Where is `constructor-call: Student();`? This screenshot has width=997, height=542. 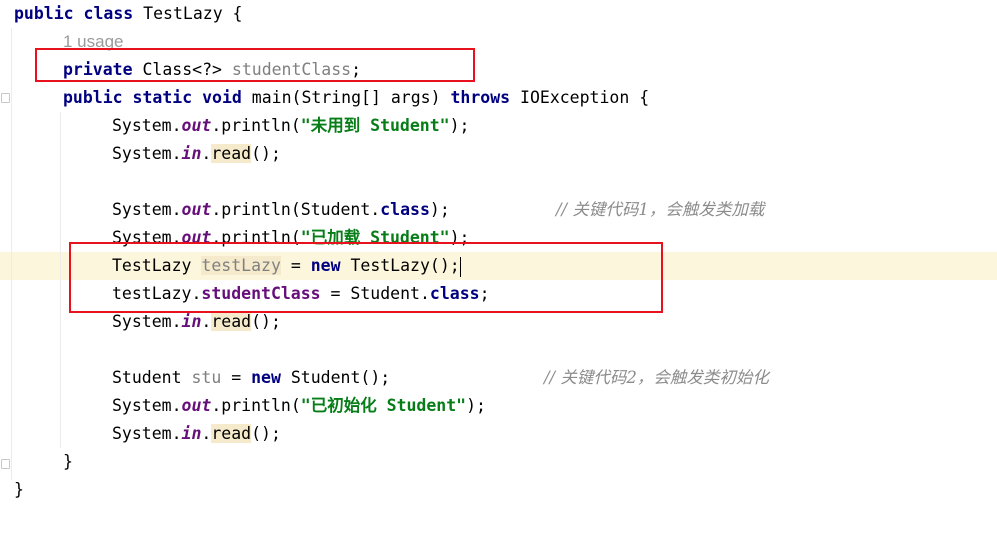
constructor-call: Student(); is located at coordinates (335, 377).